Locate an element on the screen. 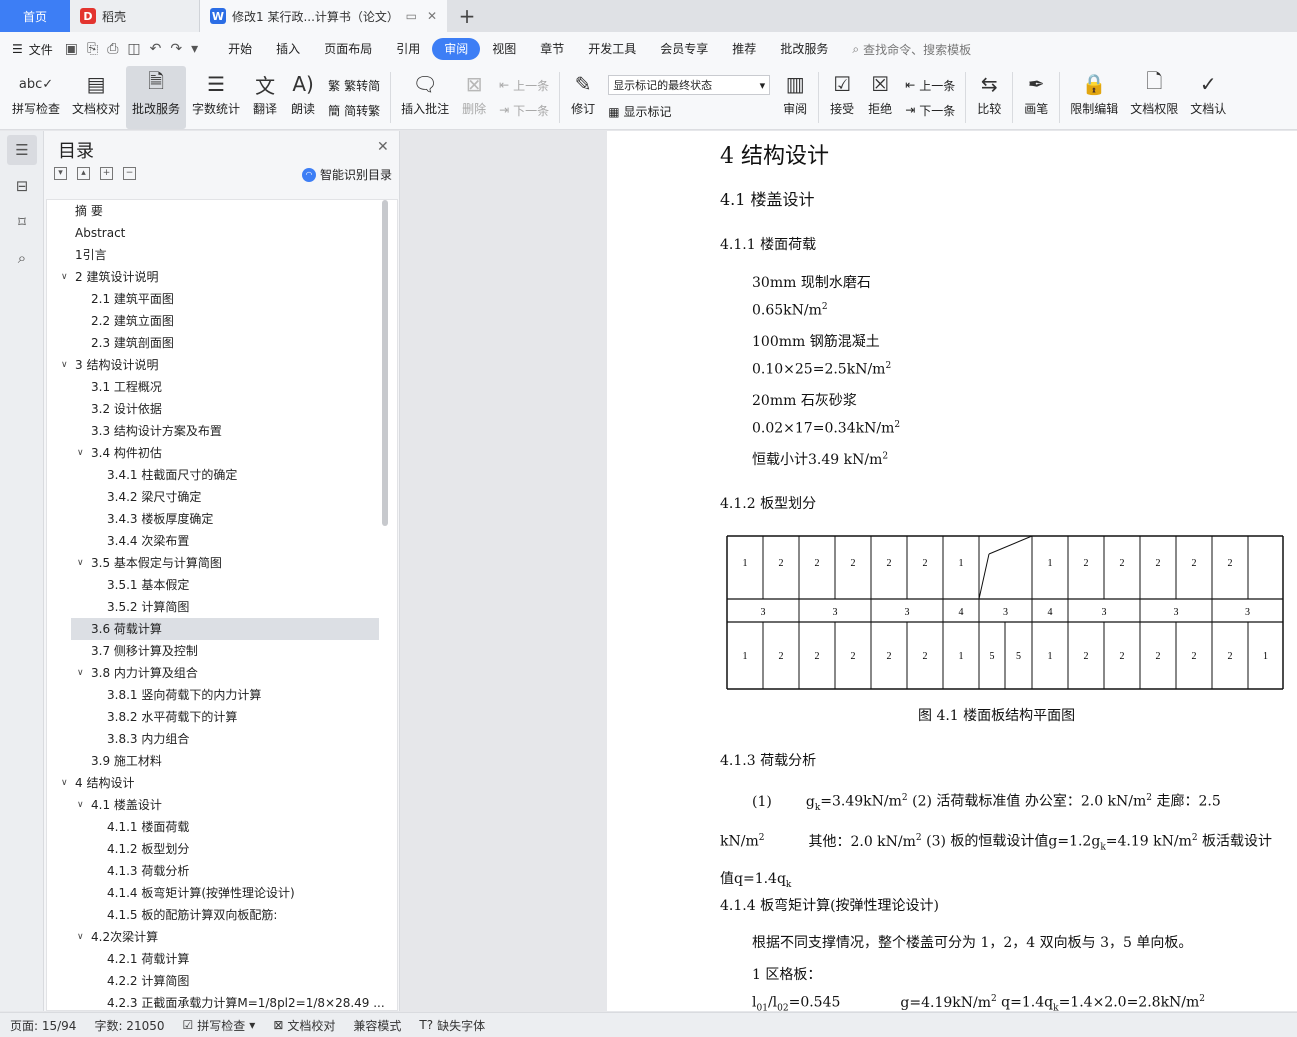 The image size is (1297, 1037). toc-item: 3.7 侧移计算及控制 is located at coordinates (222, 651).